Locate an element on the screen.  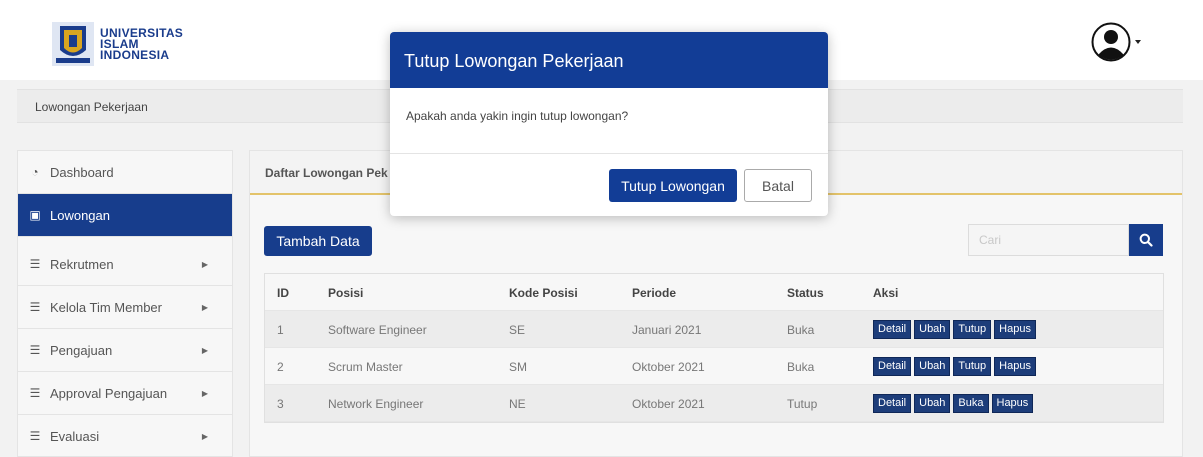
dialog-title: Tutup Lowongan Pekerjaan is located at coordinates (609, 60).